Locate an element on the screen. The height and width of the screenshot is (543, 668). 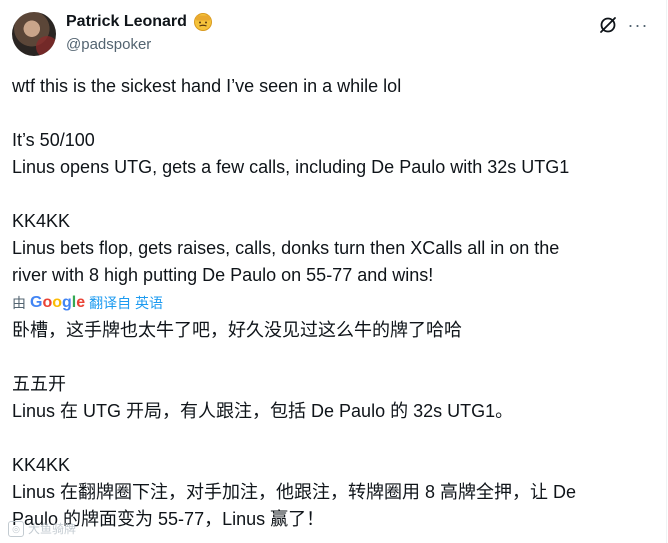
translated-line: 五五开 is located at coordinates (39, 384).